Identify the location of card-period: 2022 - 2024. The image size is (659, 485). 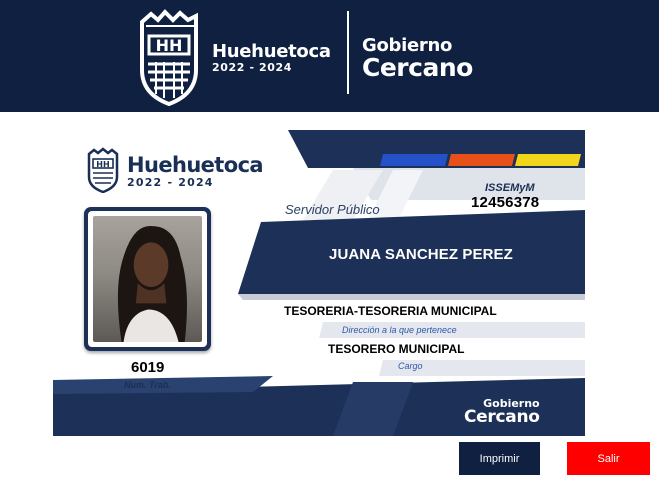
(170, 182).